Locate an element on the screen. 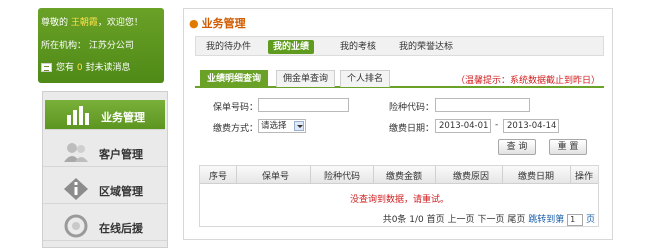 Image resolution: width=653 pixels, height=248 pixels. panel-title: ● 业务管理 is located at coordinates (217, 23).